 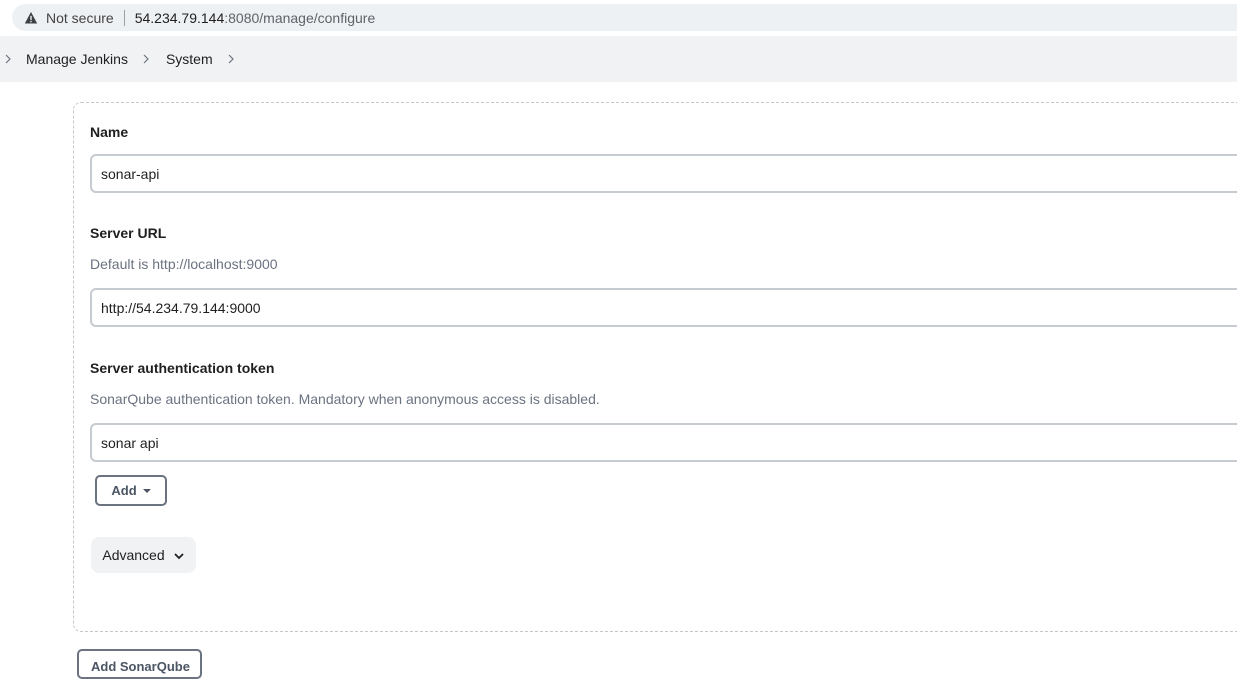 I want to click on server-url-help: Default is http://localhost:9000, so click(x=184, y=264).